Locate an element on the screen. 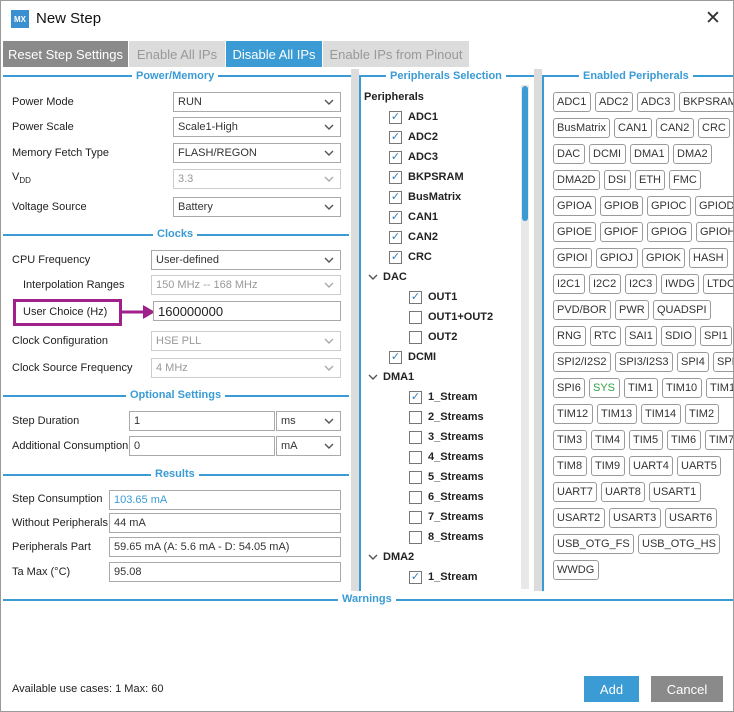 The width and height of the screenshot is (734, 712). right-column-divider is located at coordinates (538, 330).